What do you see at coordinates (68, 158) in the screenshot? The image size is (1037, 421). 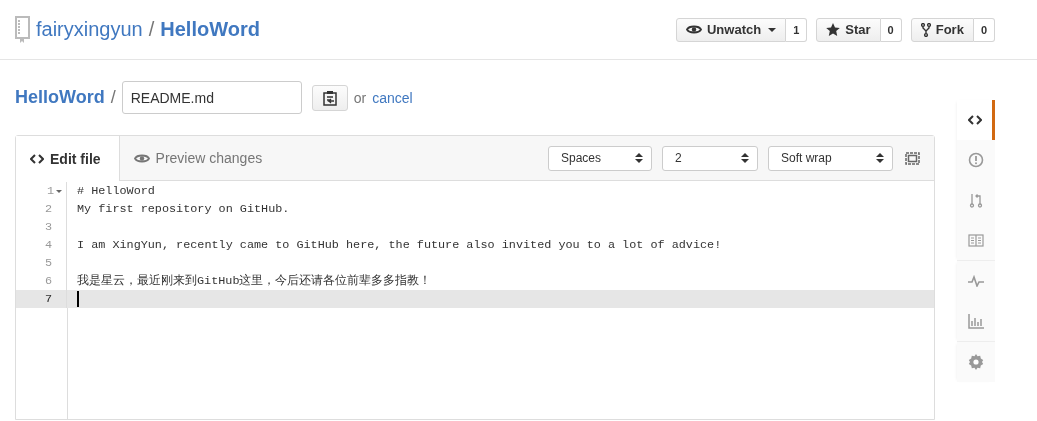 I see `editor-tab: Edit file` at bounding box center [68, 158].